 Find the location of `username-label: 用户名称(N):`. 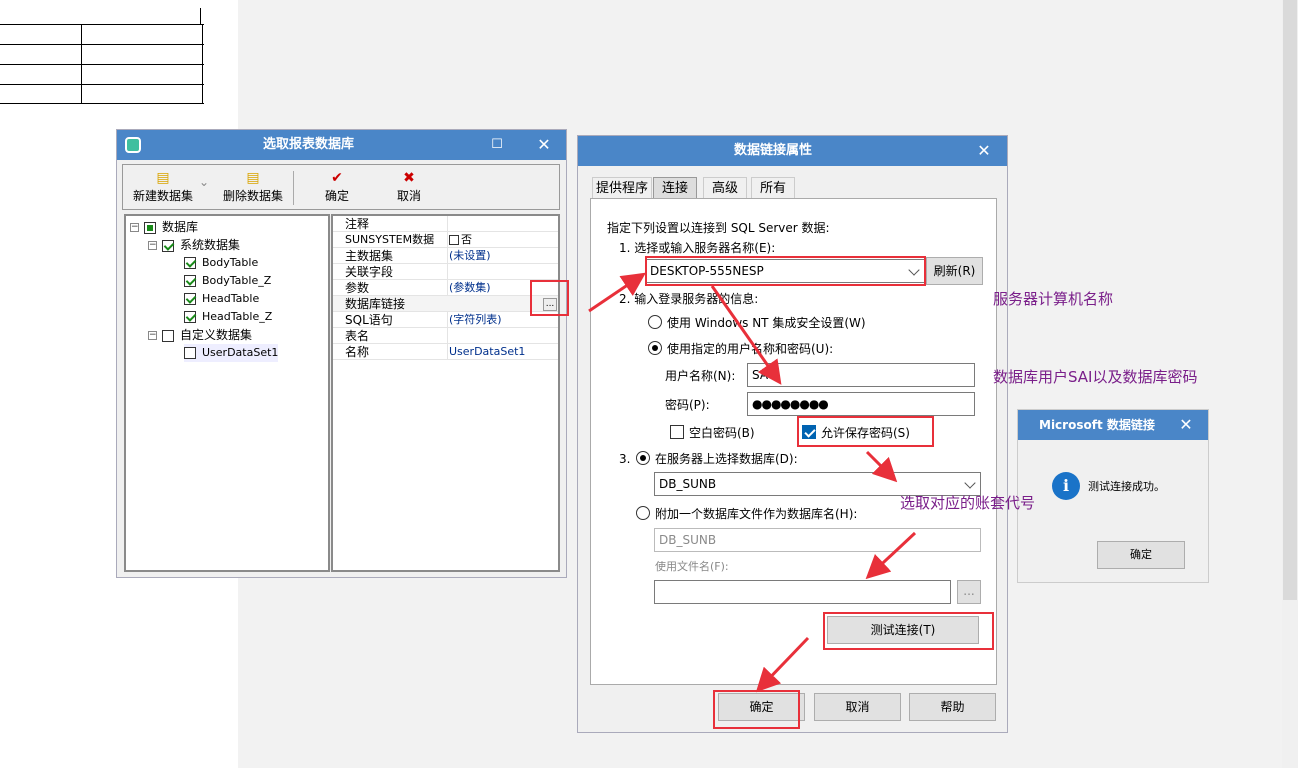

username-label: 用户名称(N): is located at coordinates (700, 376).